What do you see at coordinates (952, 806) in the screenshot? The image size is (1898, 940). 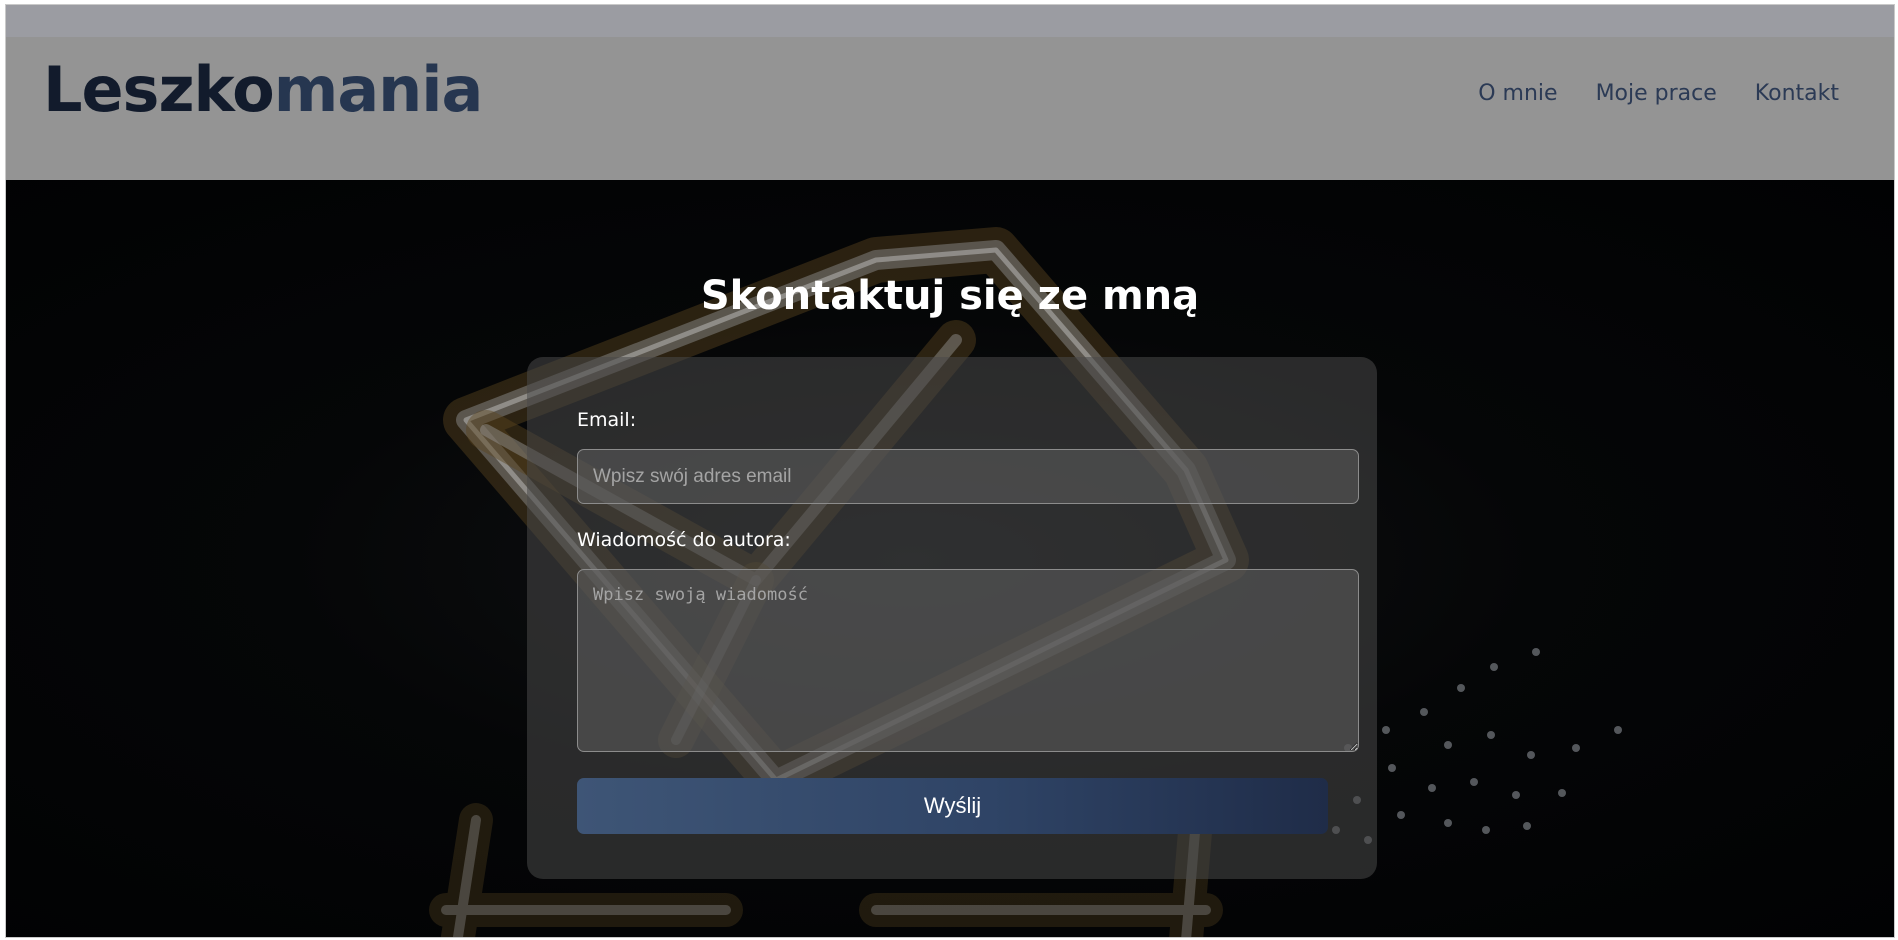 I see `send-button: Wyślij` at bounding box center [952, 806].